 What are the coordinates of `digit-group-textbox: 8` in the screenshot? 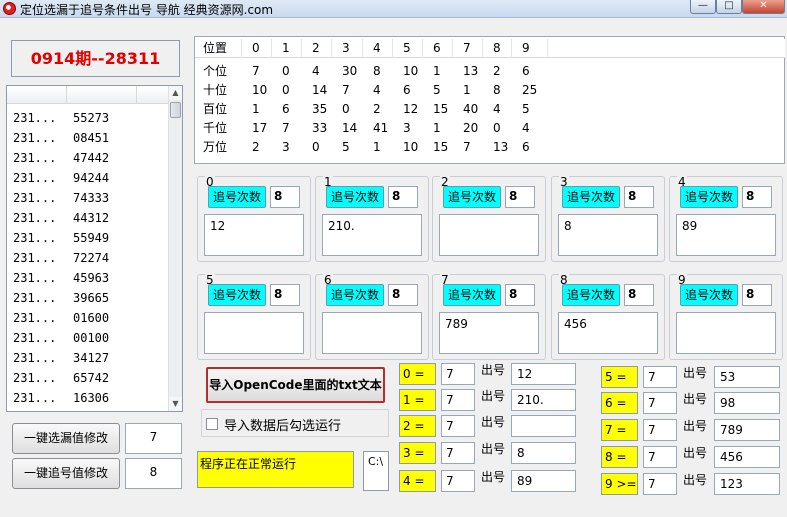 It's located at (608, 235).